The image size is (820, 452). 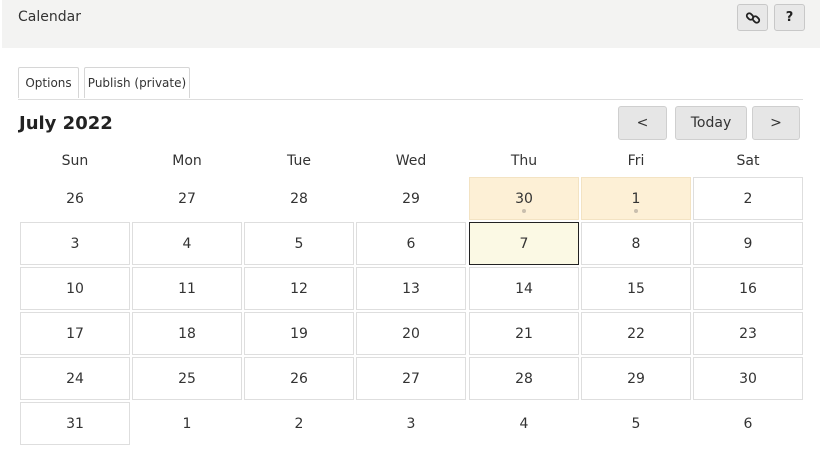 I want to click on day-cell: 18, so click(x=187, y=333).